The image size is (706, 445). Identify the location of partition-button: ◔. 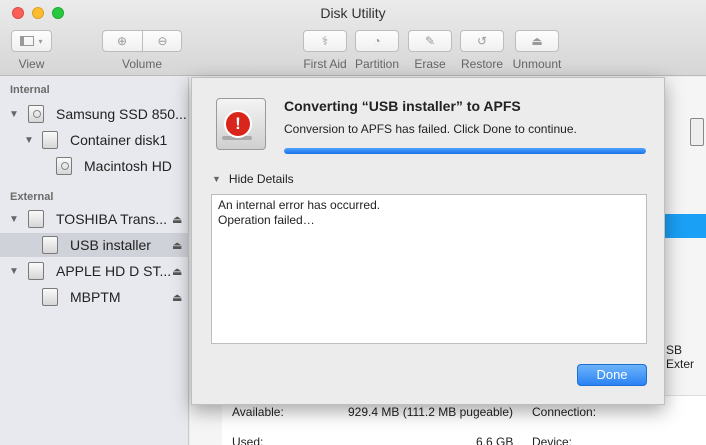
(377, 41).